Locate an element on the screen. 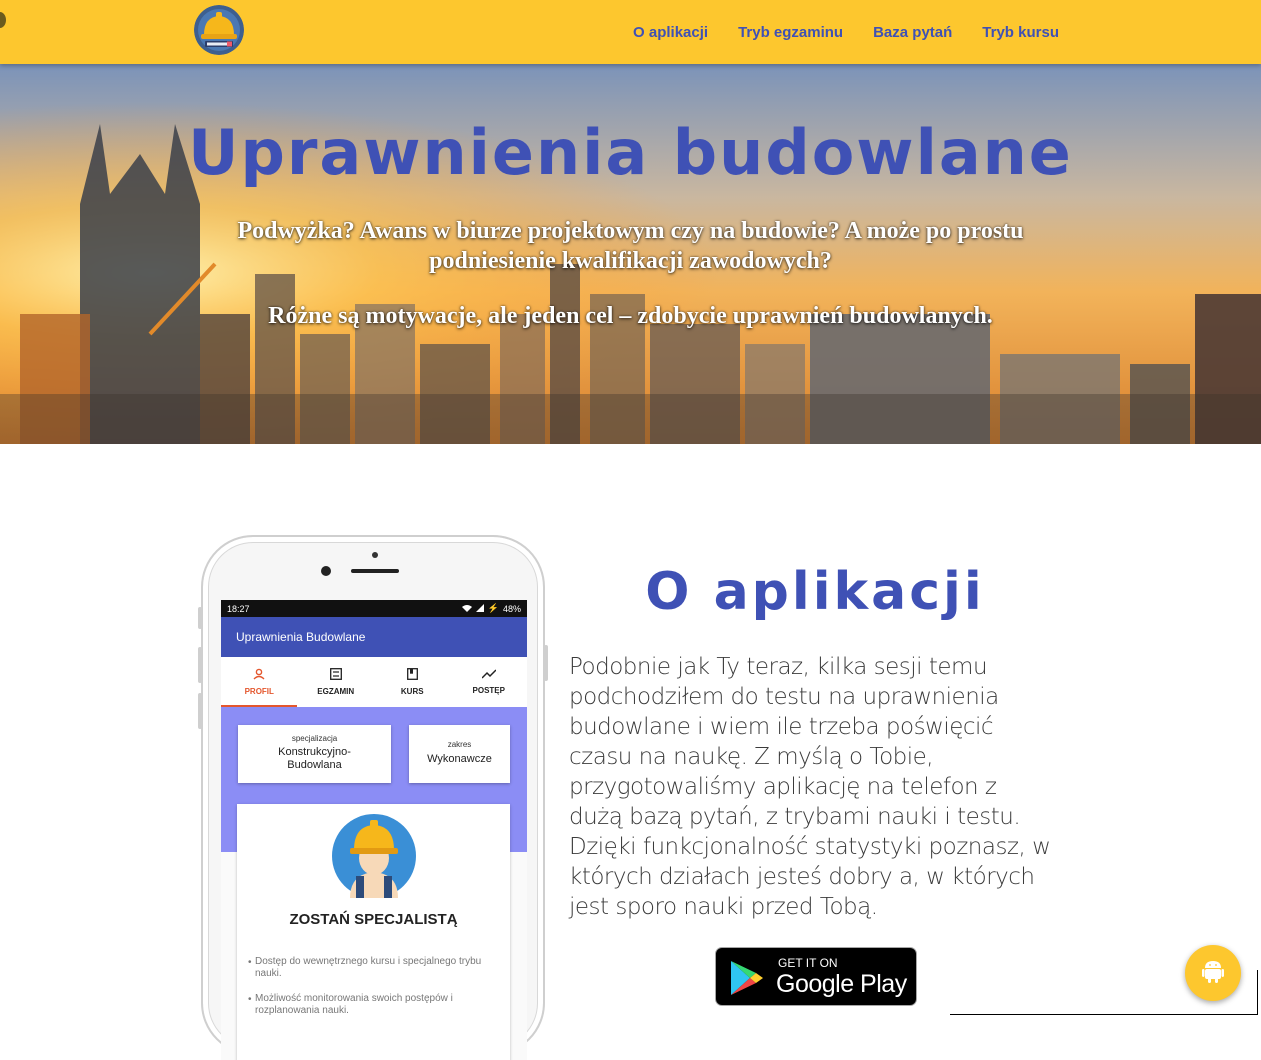 The image size is (1261, 1060). status-time: 18:27 is located at coordinates (238, 608).